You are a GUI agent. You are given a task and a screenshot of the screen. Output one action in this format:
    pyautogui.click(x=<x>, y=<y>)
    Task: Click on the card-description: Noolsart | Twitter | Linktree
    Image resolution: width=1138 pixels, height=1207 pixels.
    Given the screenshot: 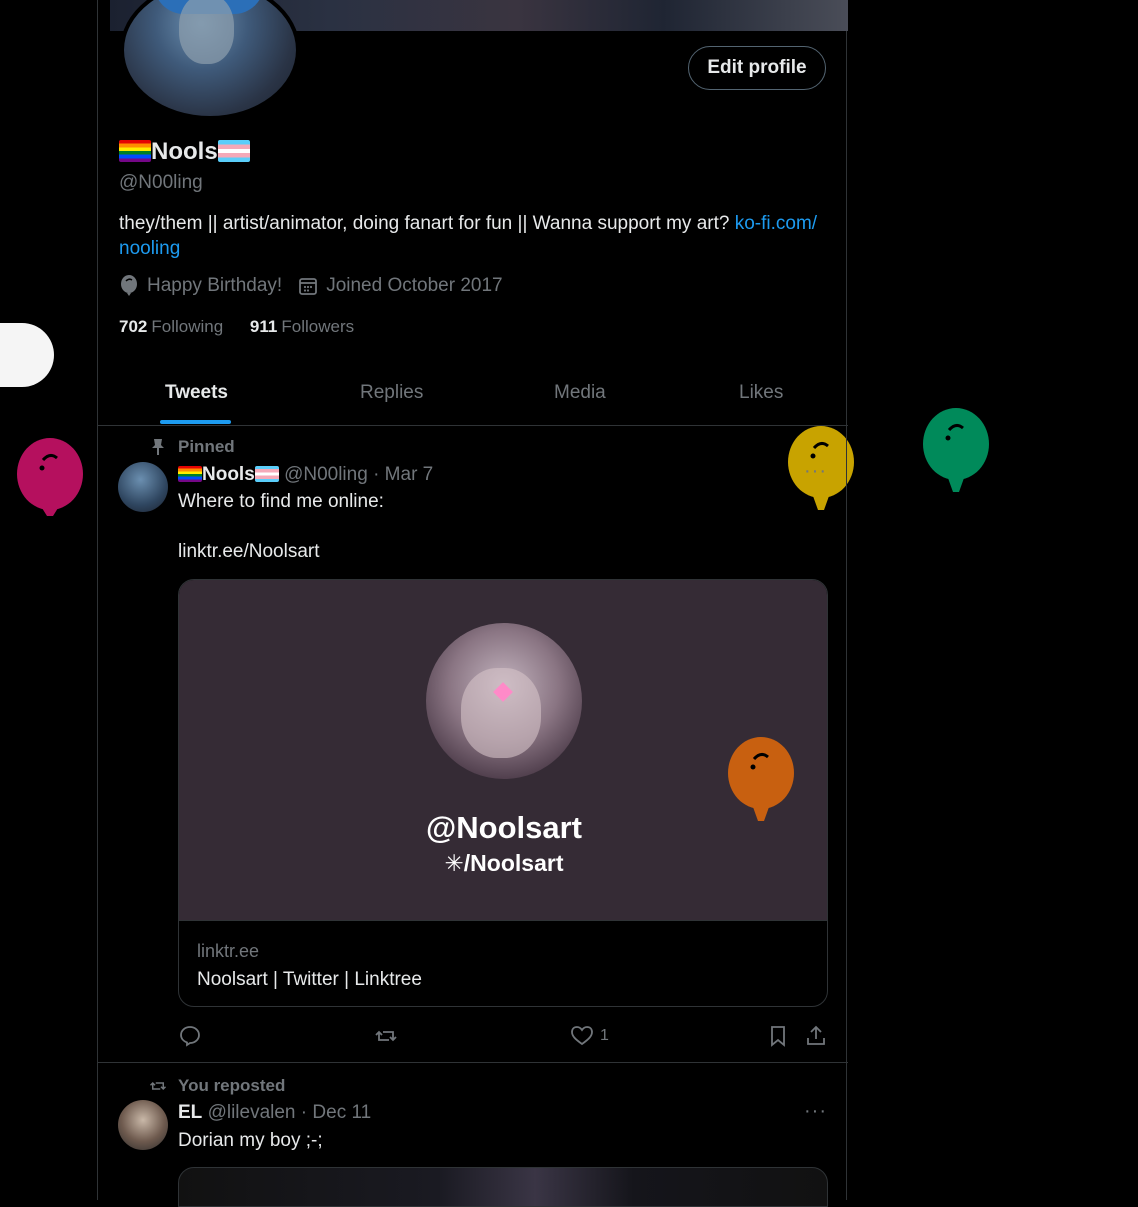 What is the action you would take?
    pyautogui.click(x=309, y=979)
    